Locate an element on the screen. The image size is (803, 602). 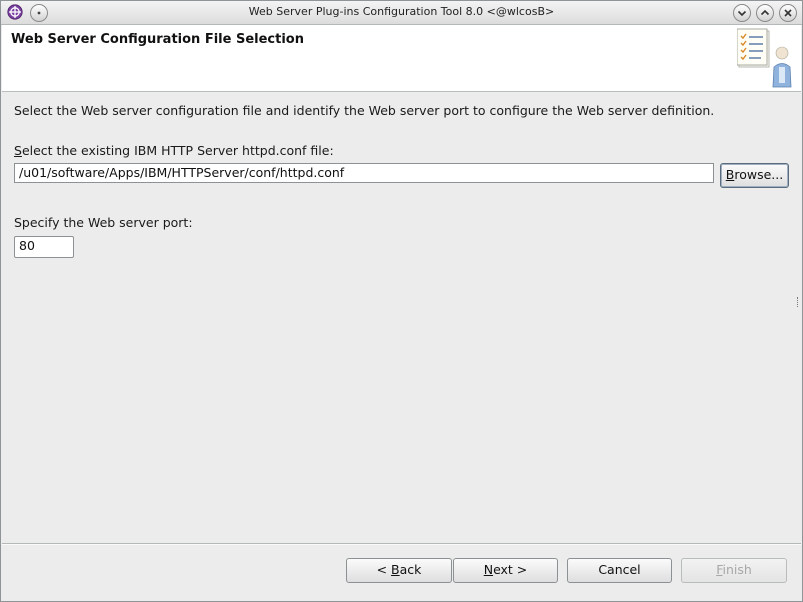
page-title: Web Server Configuration File Selection is located at coordinates (157, 39).